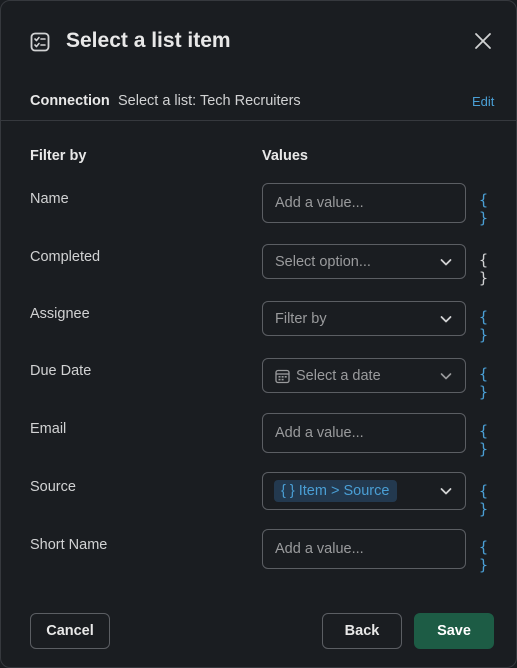  What do you see at coordinates (69, 545) in the screenshot?
I see `short-name-label: Short Name` at bounding box center [69, 545].